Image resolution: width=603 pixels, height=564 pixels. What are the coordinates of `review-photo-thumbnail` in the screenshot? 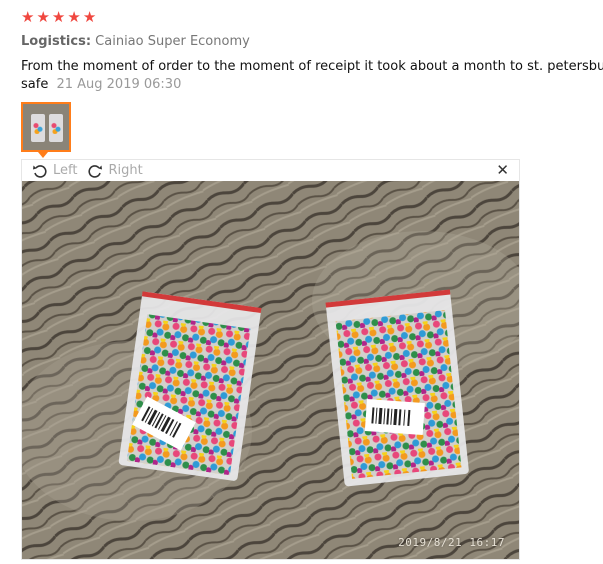 It's located at (46, 127).